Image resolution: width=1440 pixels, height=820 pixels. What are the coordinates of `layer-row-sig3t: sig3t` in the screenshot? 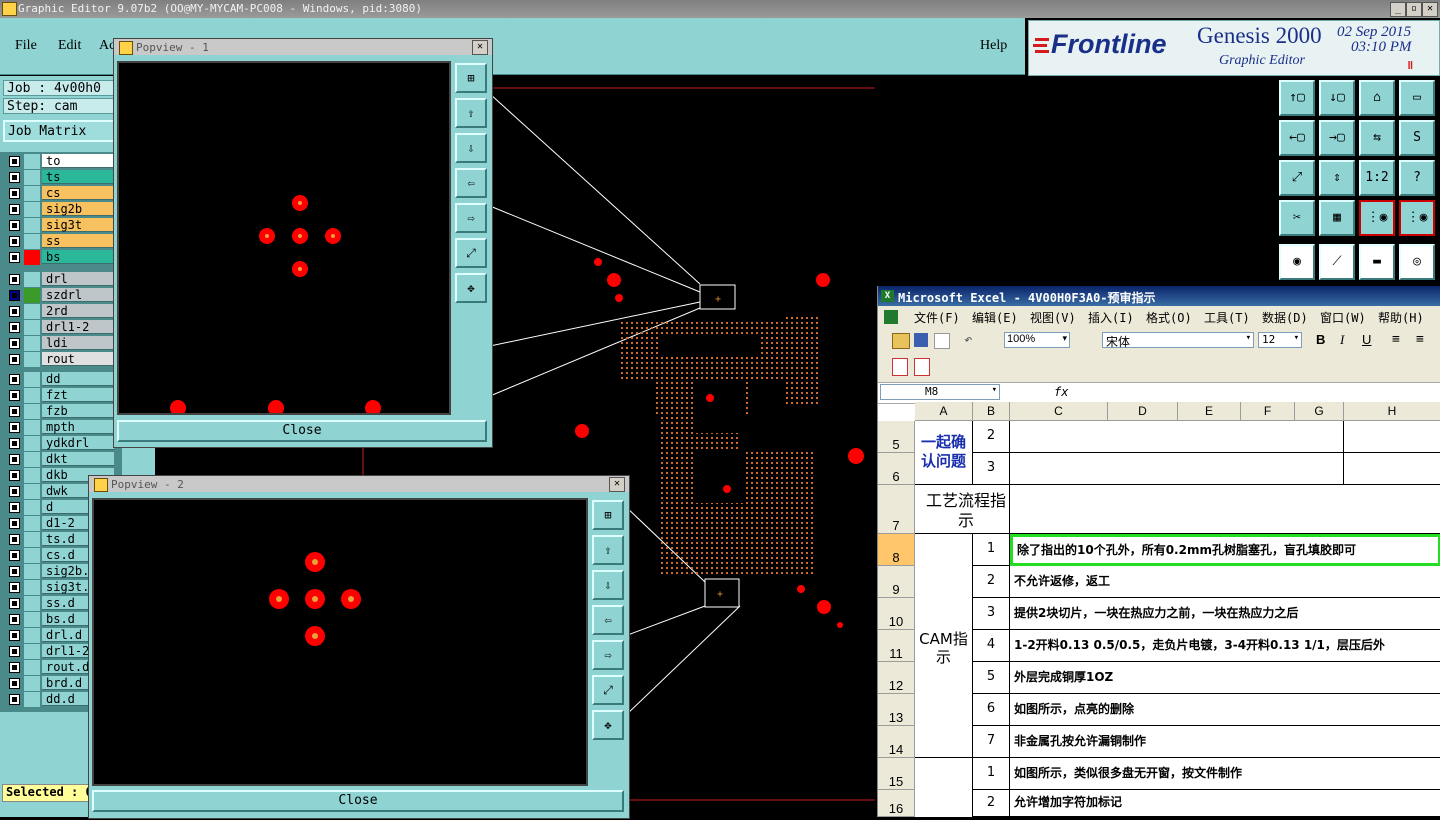 It's located at (60, 225).